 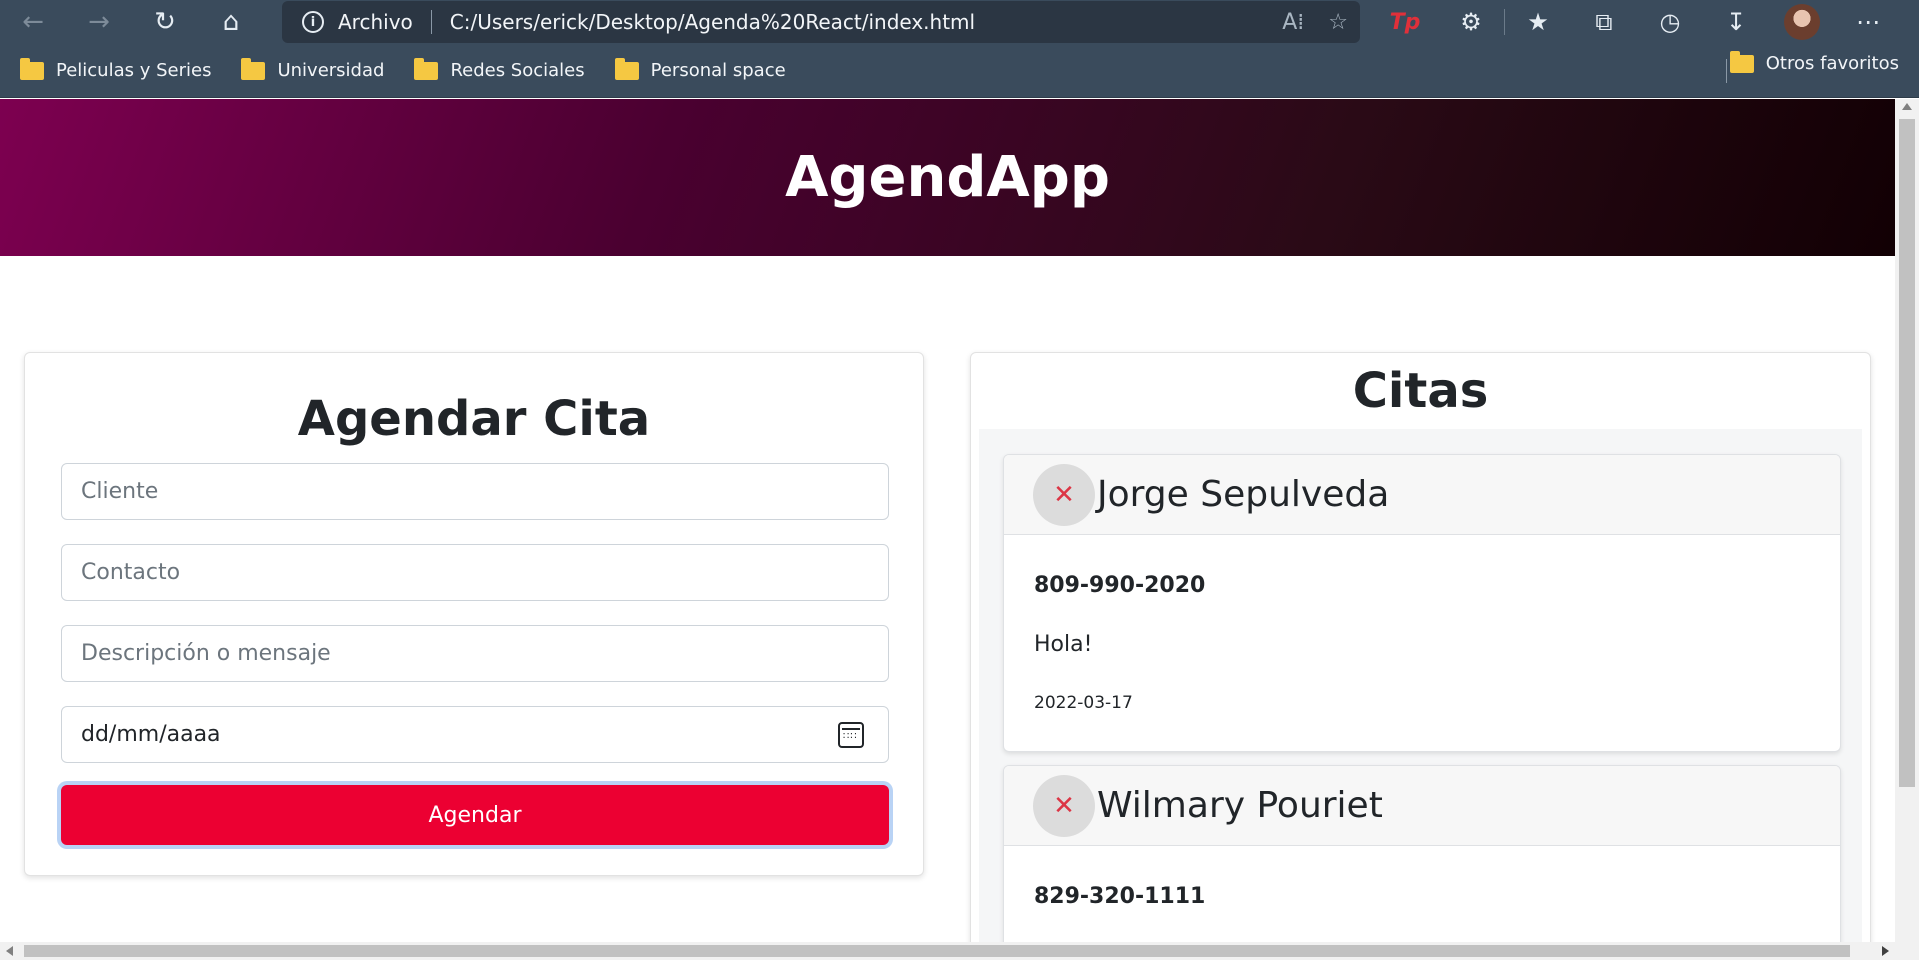 What do you see at coordinates (1420, 391) in the screenshot?
I see `appointments-title: Citas` at bounding box center [1420, 391].